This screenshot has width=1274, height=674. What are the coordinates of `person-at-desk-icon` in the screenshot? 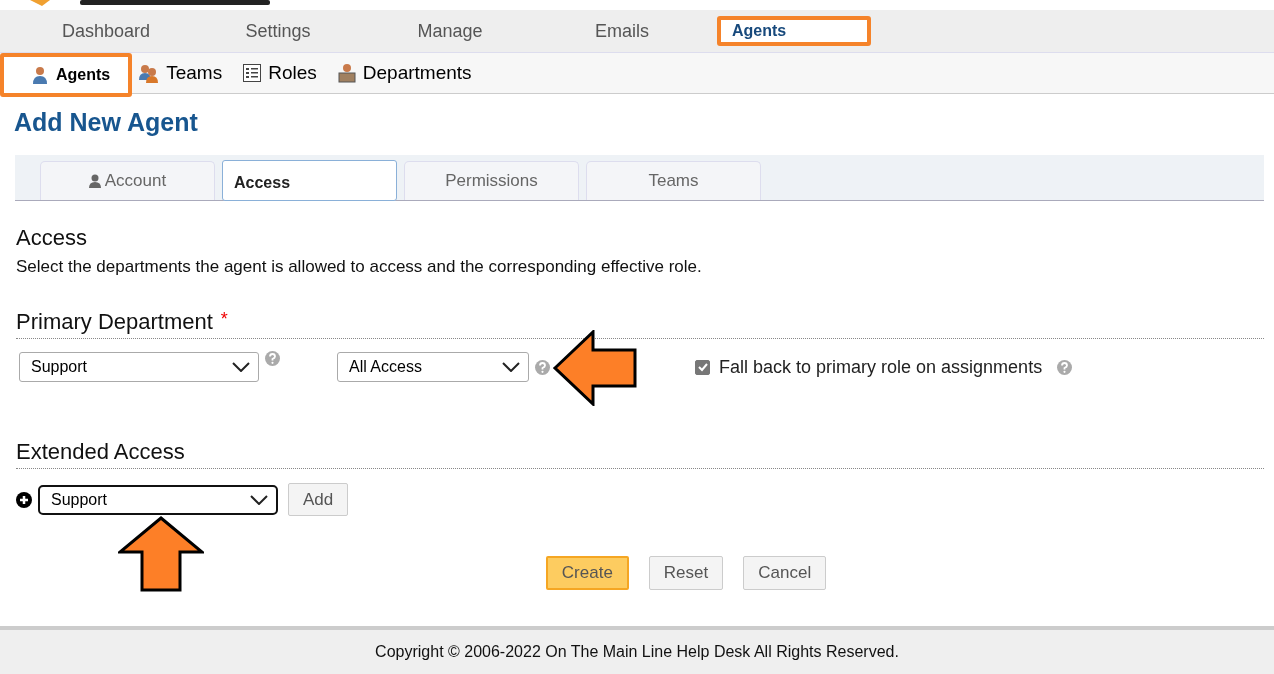 It's located at (346, 73).